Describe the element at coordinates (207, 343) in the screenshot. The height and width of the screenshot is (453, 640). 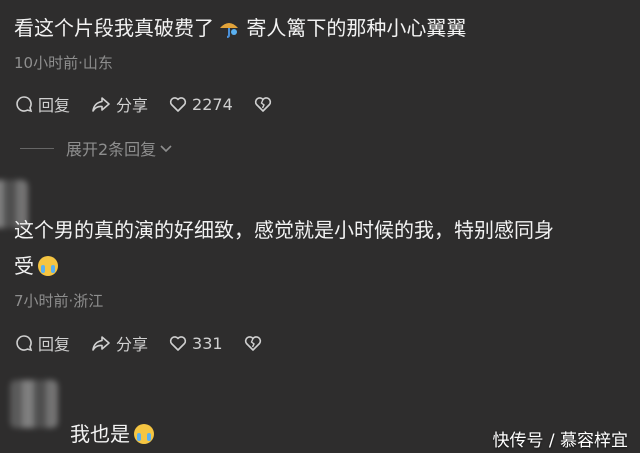
I see `like-count: 331` at that location.